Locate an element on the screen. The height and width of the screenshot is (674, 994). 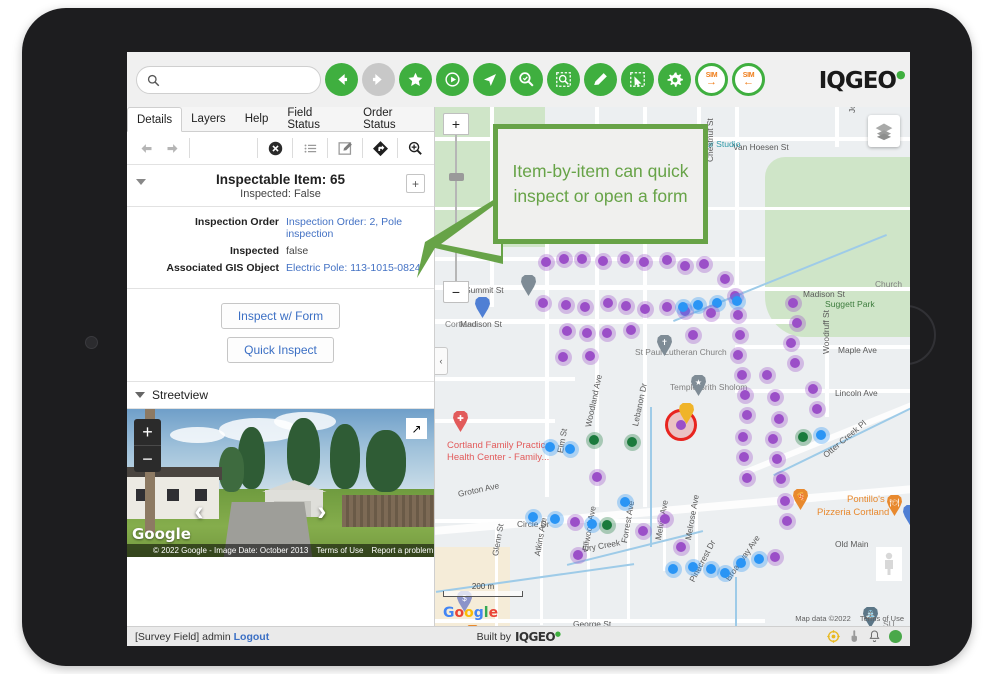
list-icon is located at coordinates (310, 148).